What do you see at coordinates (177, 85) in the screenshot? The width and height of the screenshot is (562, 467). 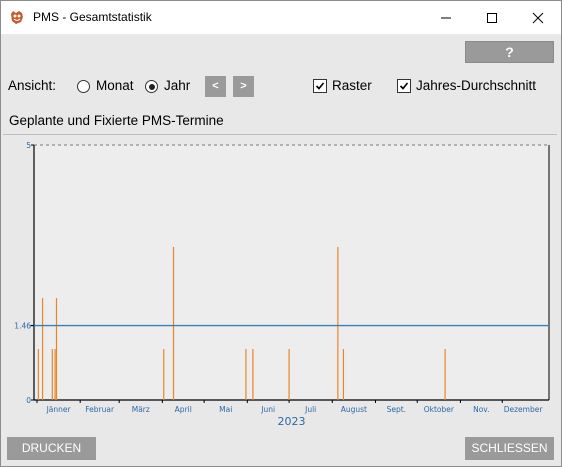 I see `radio-year-label: Jahr` at bounding box center [177, 85].